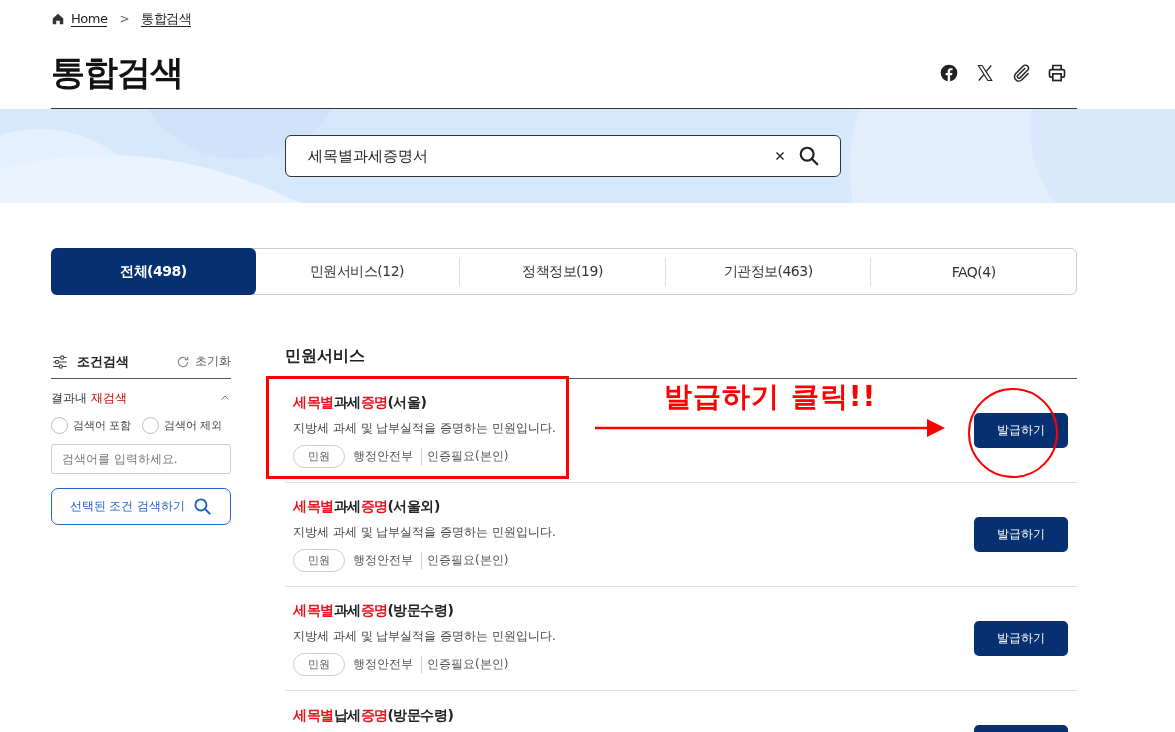 The width and height of the screenshot is (1175, 732). I want to click on search-field: 세목별과세증명서, so click(563, 156).